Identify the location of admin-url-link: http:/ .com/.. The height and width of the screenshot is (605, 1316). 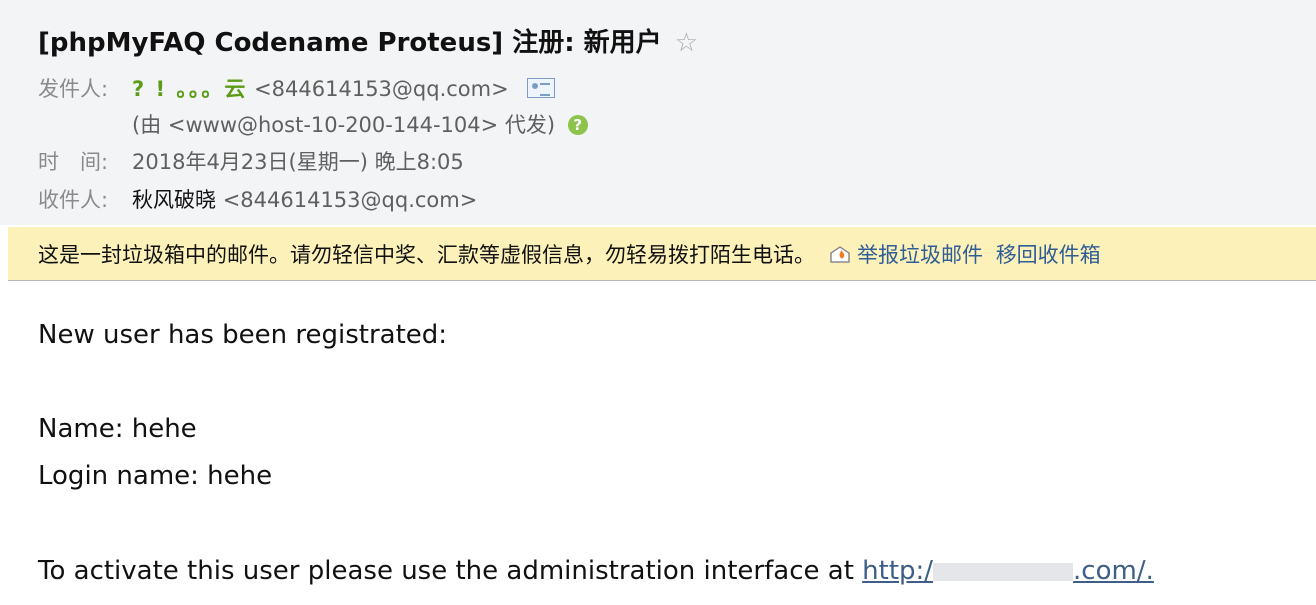
(1008, 571).